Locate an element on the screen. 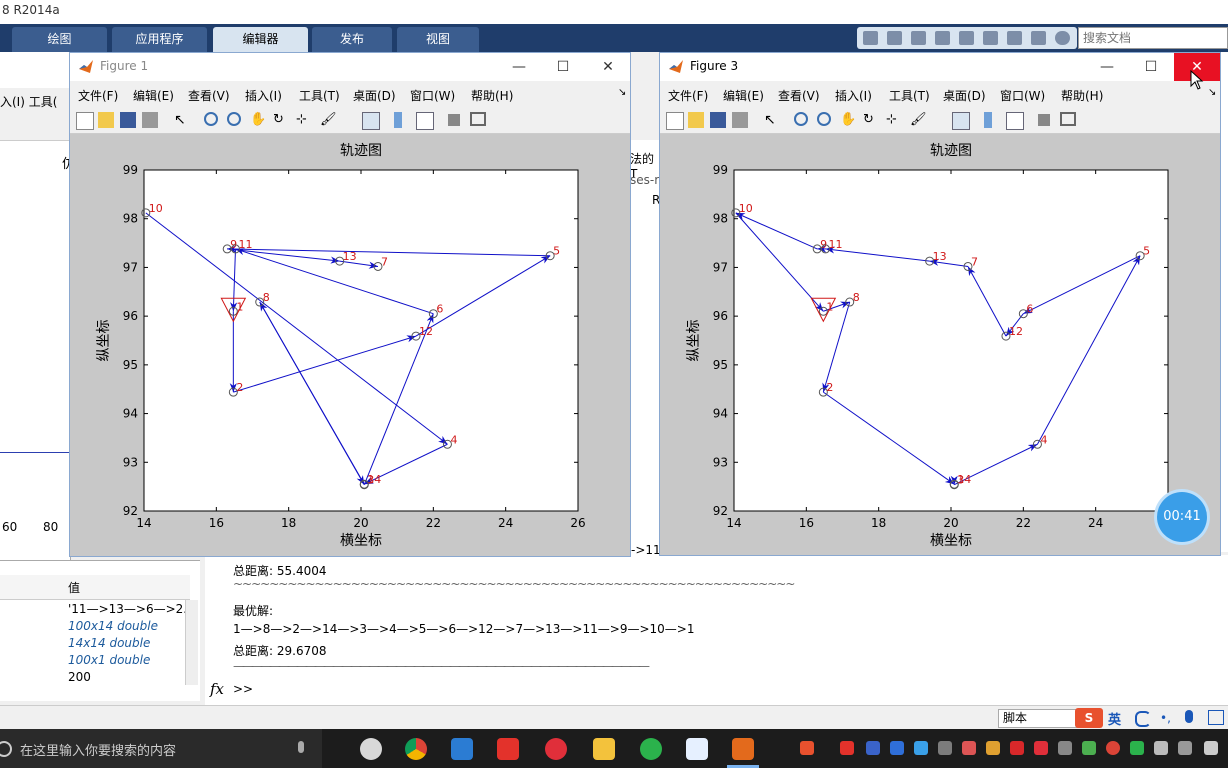 This screenshot has height=768, width=1228. open-file-icon is located at coordinates (106, 120).